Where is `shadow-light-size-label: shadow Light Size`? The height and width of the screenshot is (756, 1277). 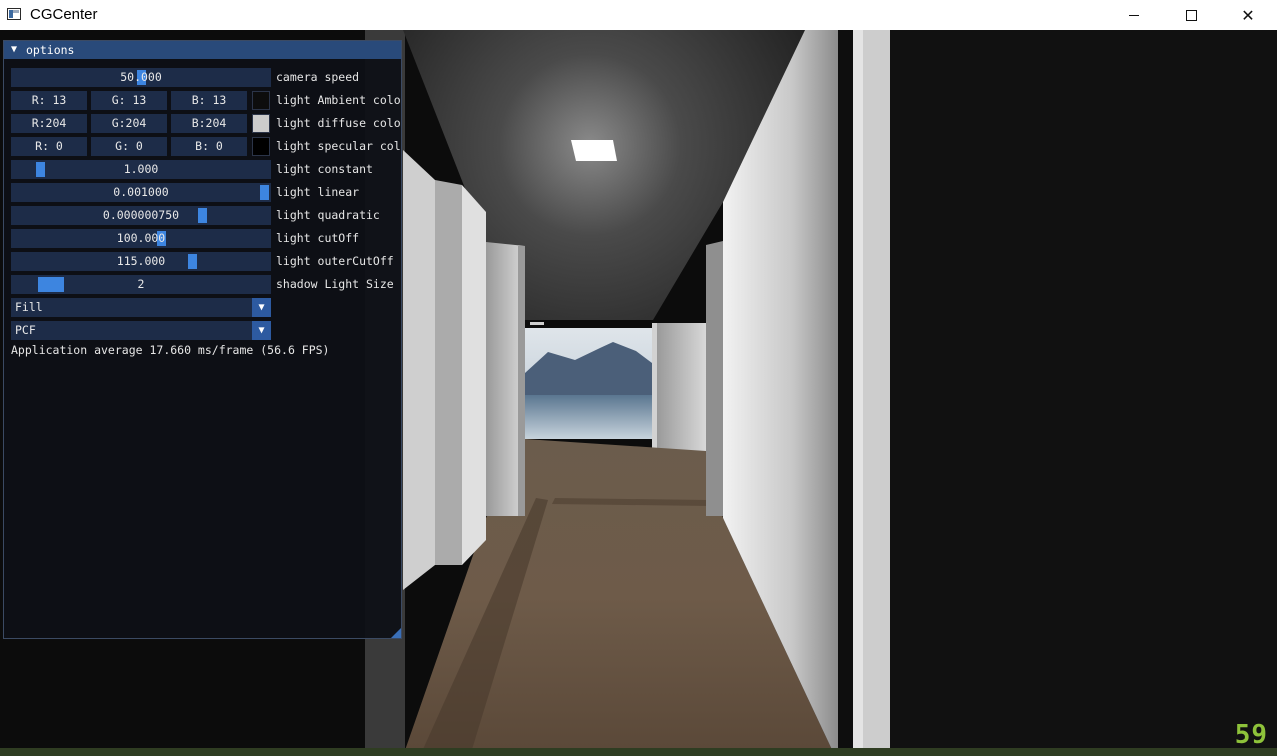
shadow-light-size-label: shadow Light Size is located at coordinates (335, 284).